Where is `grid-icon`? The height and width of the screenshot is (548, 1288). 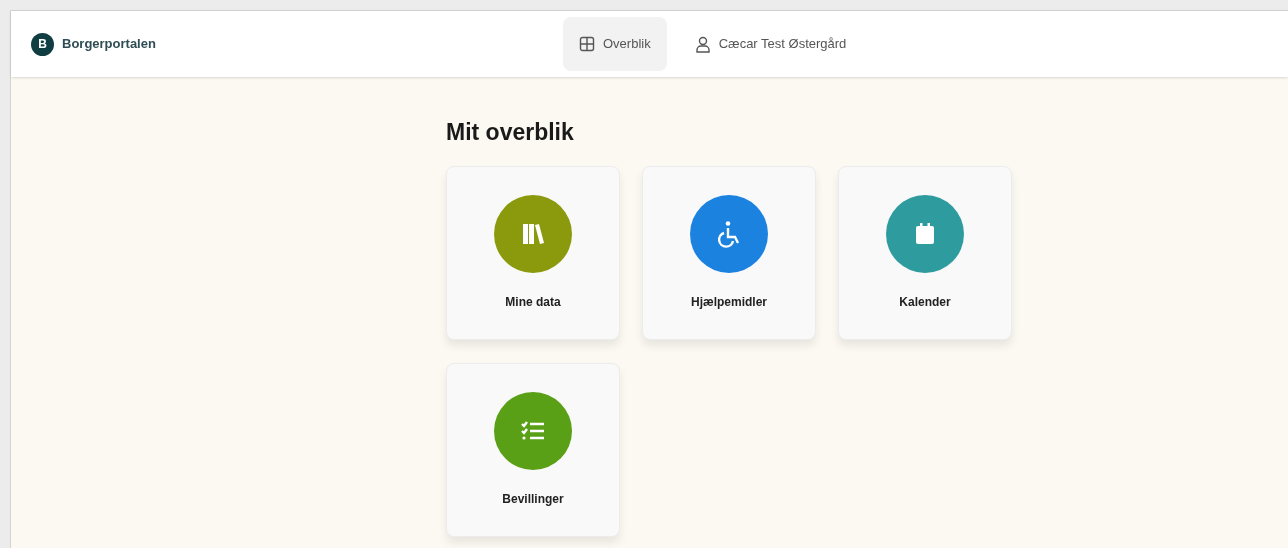 grid-icon is located at coordinates (587, 44).